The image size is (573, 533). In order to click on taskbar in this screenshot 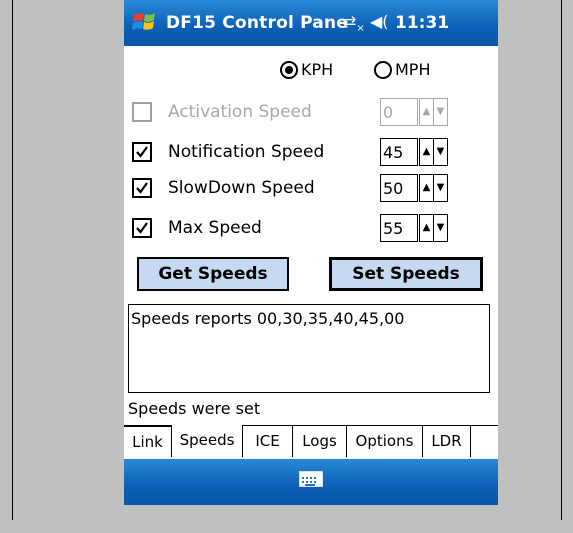, I will do `click(311, 482)`.